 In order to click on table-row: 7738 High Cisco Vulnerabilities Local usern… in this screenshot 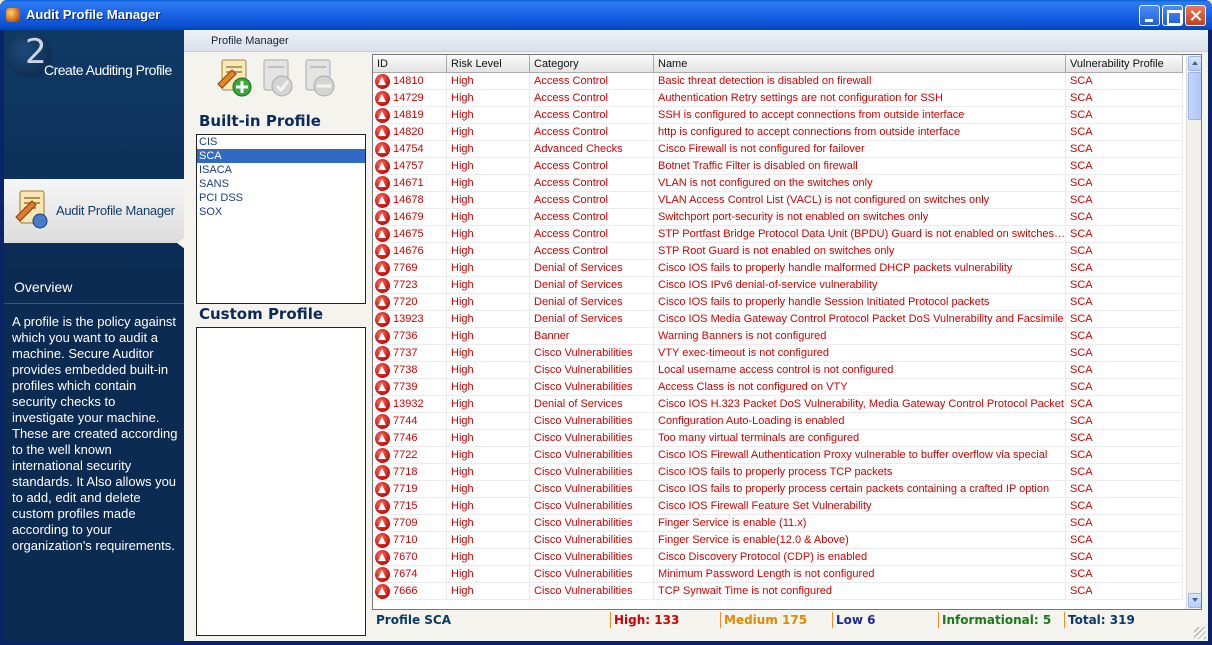, I will do `click(778, 370)`.